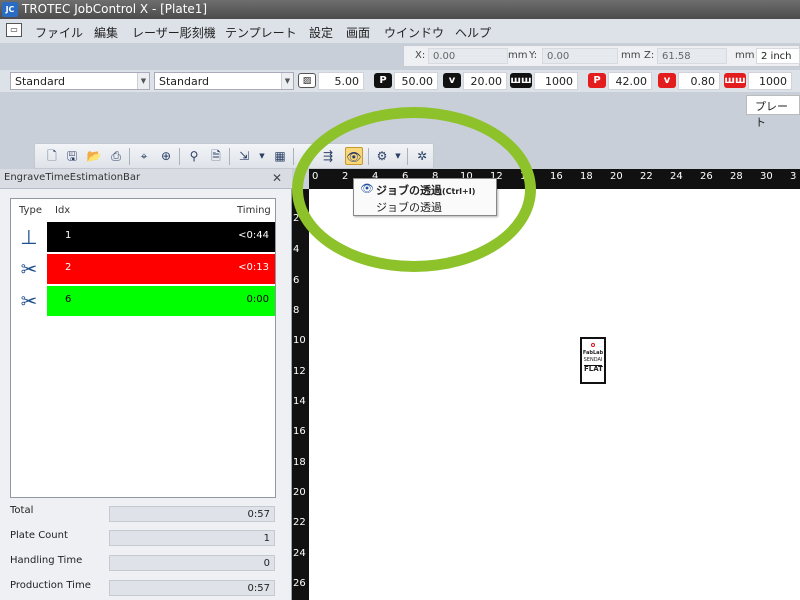  Describe the element at coordinates (580, 56) in the screenshot. I see `y-field: 0.00` at that location.